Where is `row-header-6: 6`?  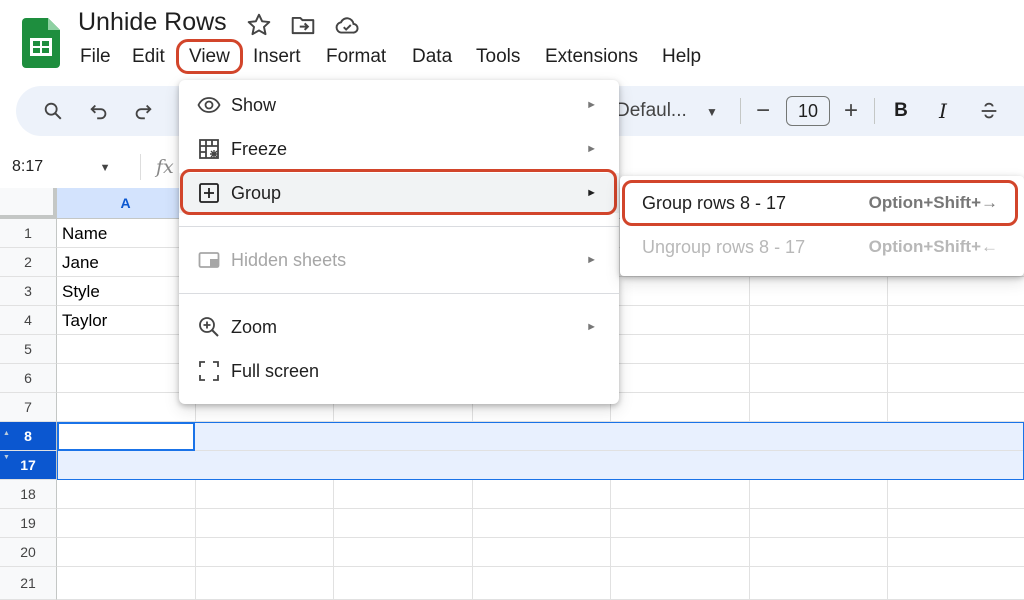 row-header-6: 6 is located at coordinates (28, 378).